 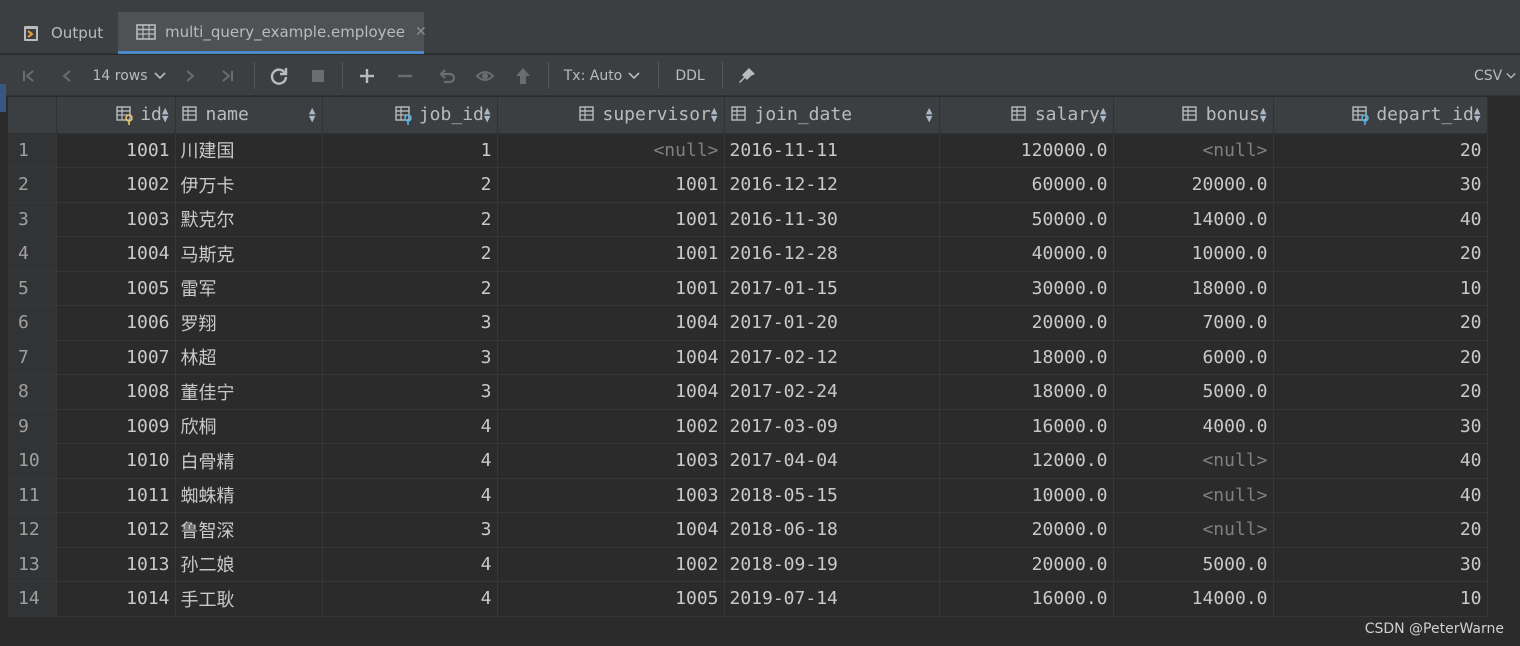 What do you see at coordinates (116, 150) in the screenshot?
I see `cell-id: 1001` at bounding box center [116, 150].